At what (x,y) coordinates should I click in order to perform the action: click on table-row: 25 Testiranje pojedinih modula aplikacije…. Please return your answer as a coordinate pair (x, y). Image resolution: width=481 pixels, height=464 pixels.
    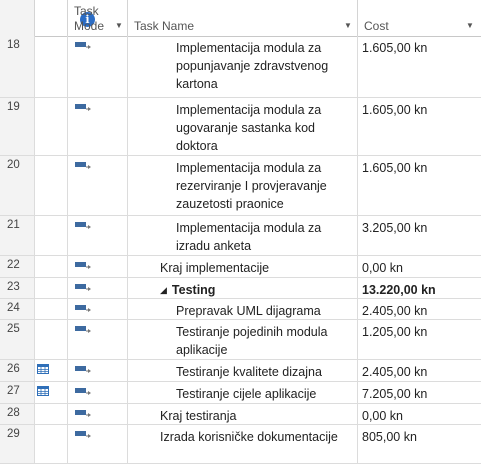
    Looking at the image, I should click on (240, 340).